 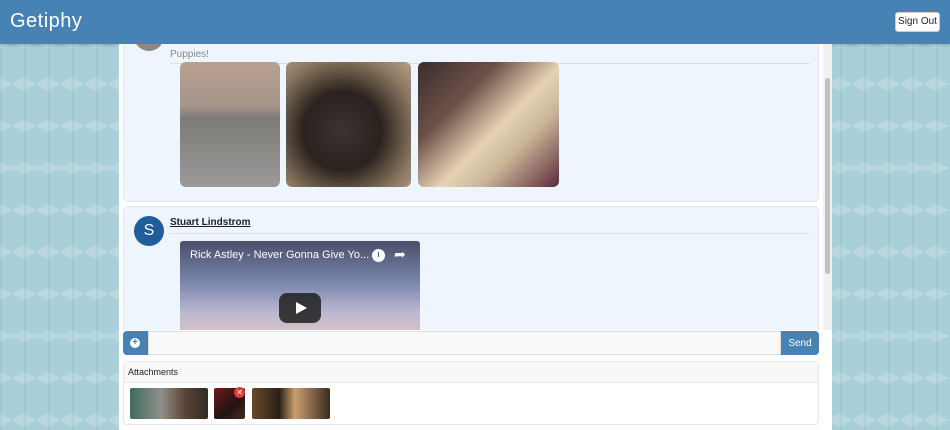 I want to click on top-navbar: Getiphy Sign Out, so click(x=475, y=22).